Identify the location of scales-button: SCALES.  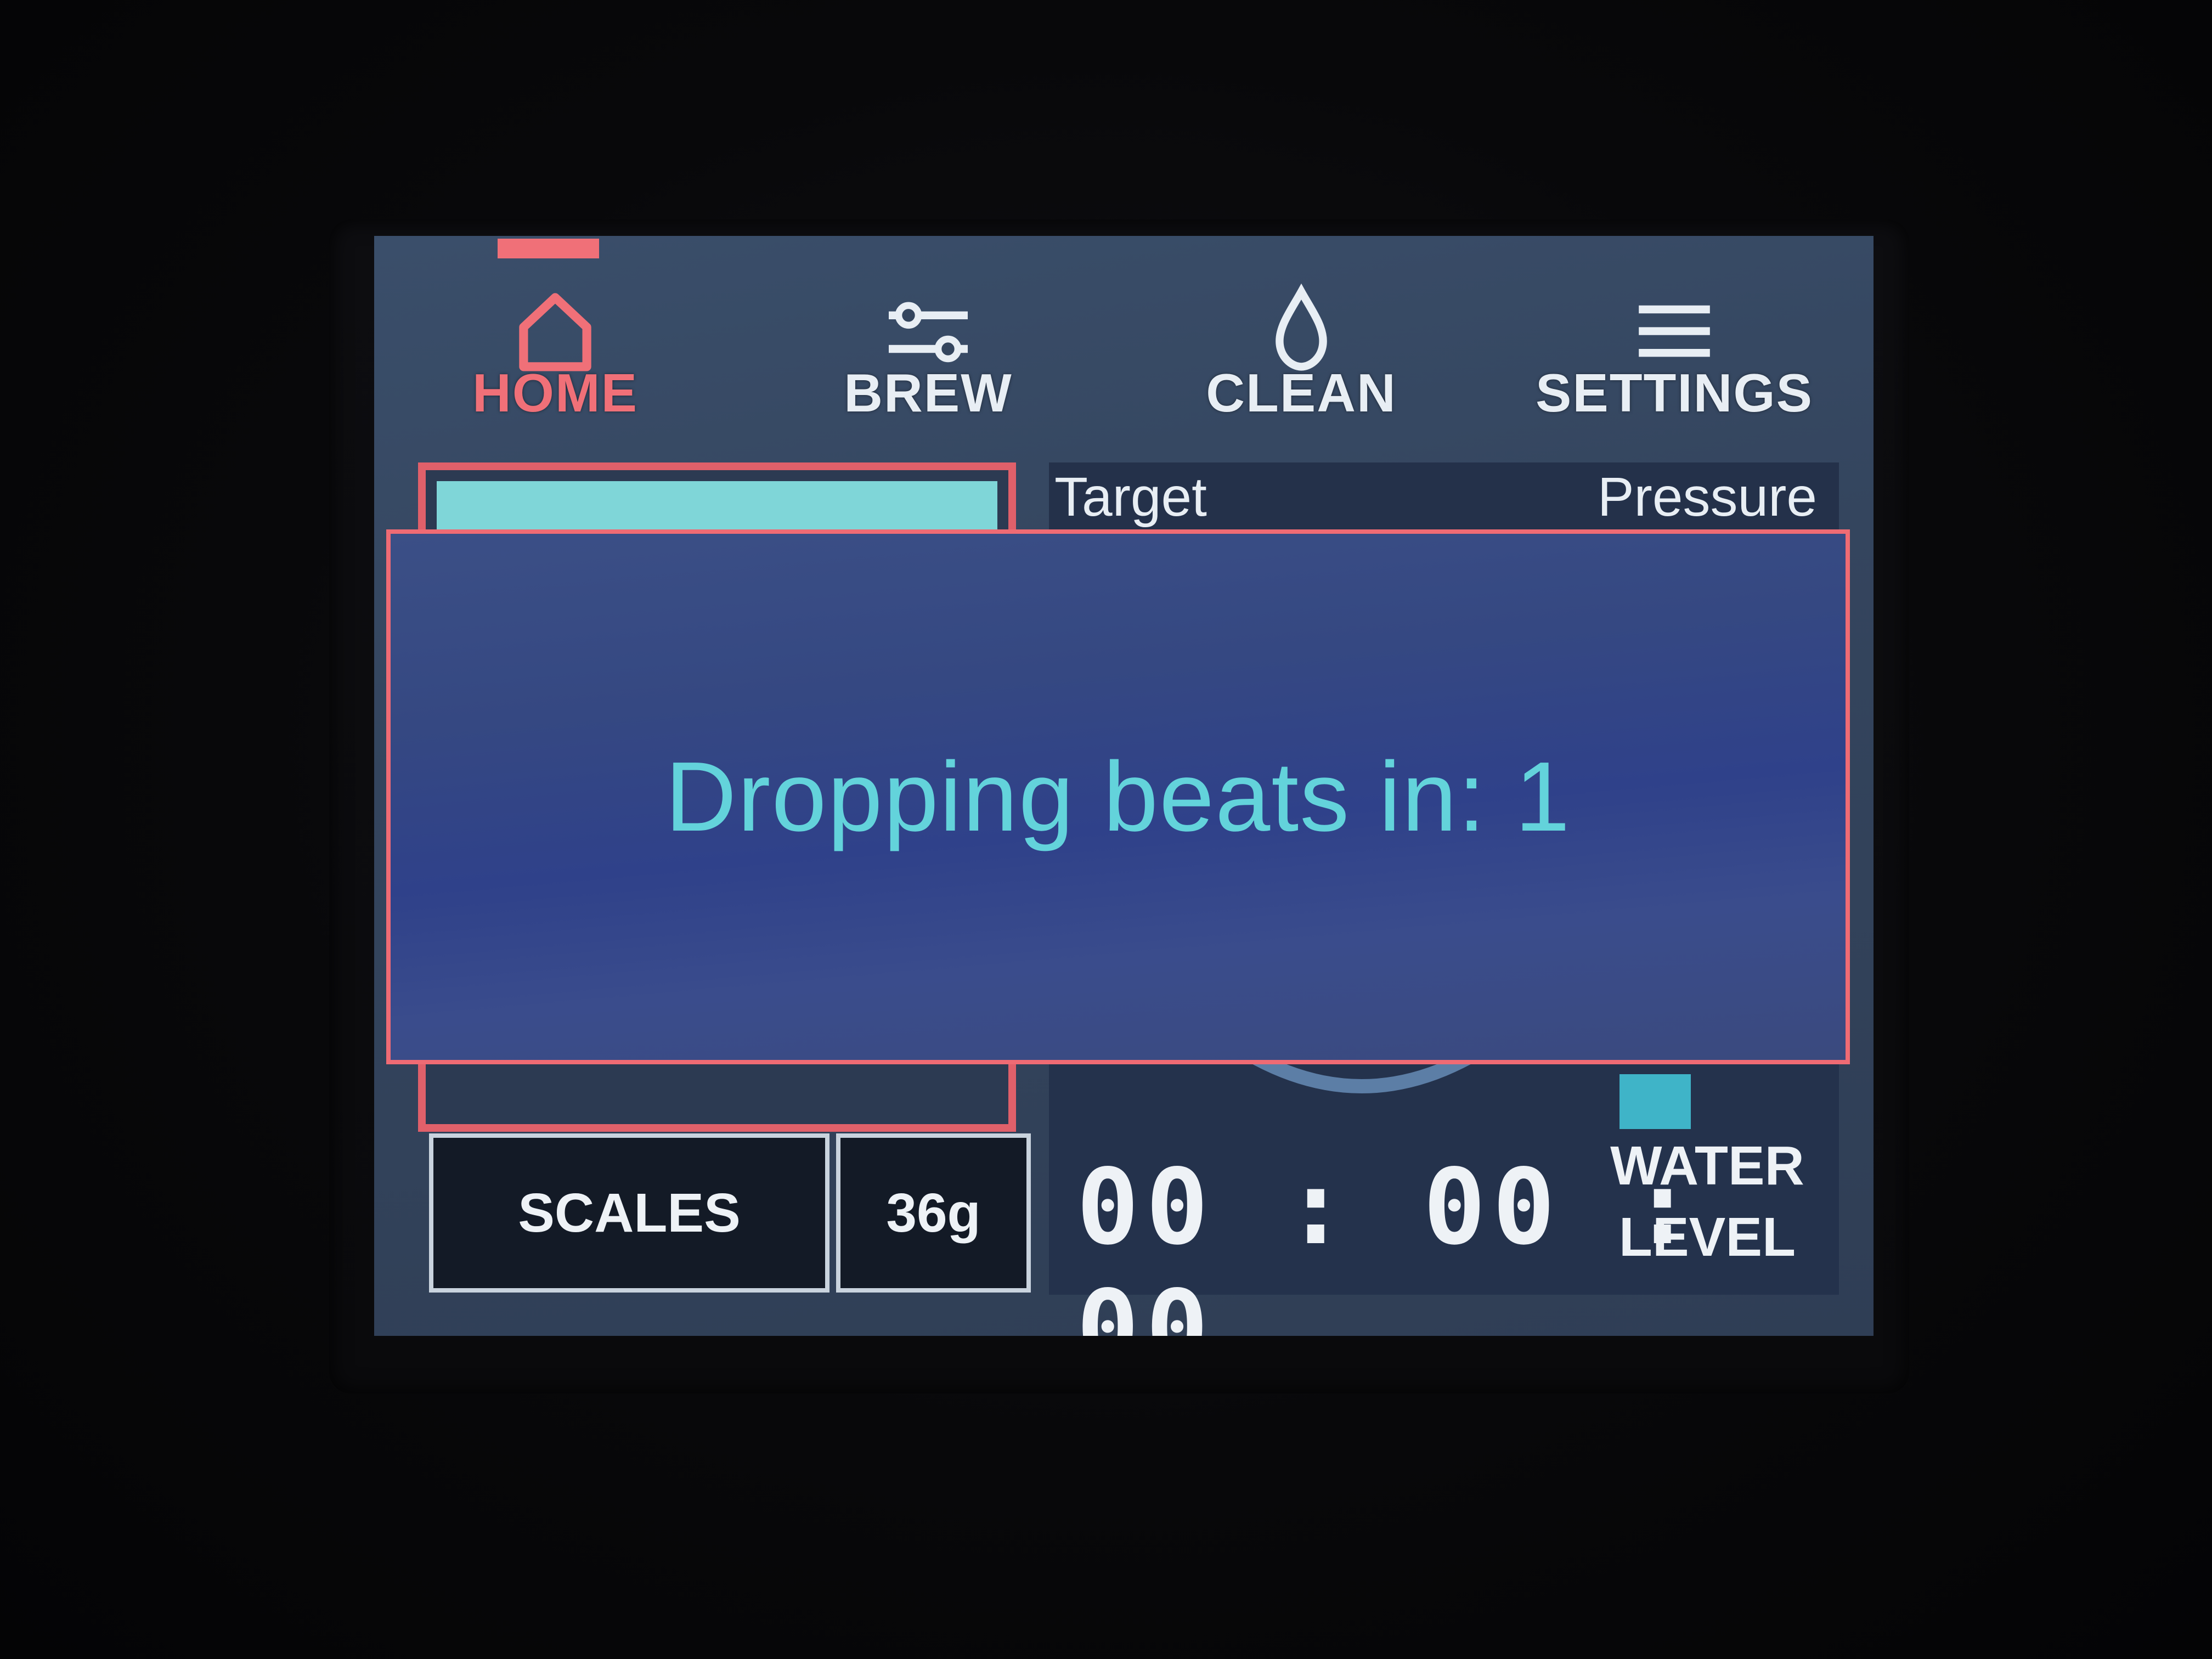
(629, 1213).